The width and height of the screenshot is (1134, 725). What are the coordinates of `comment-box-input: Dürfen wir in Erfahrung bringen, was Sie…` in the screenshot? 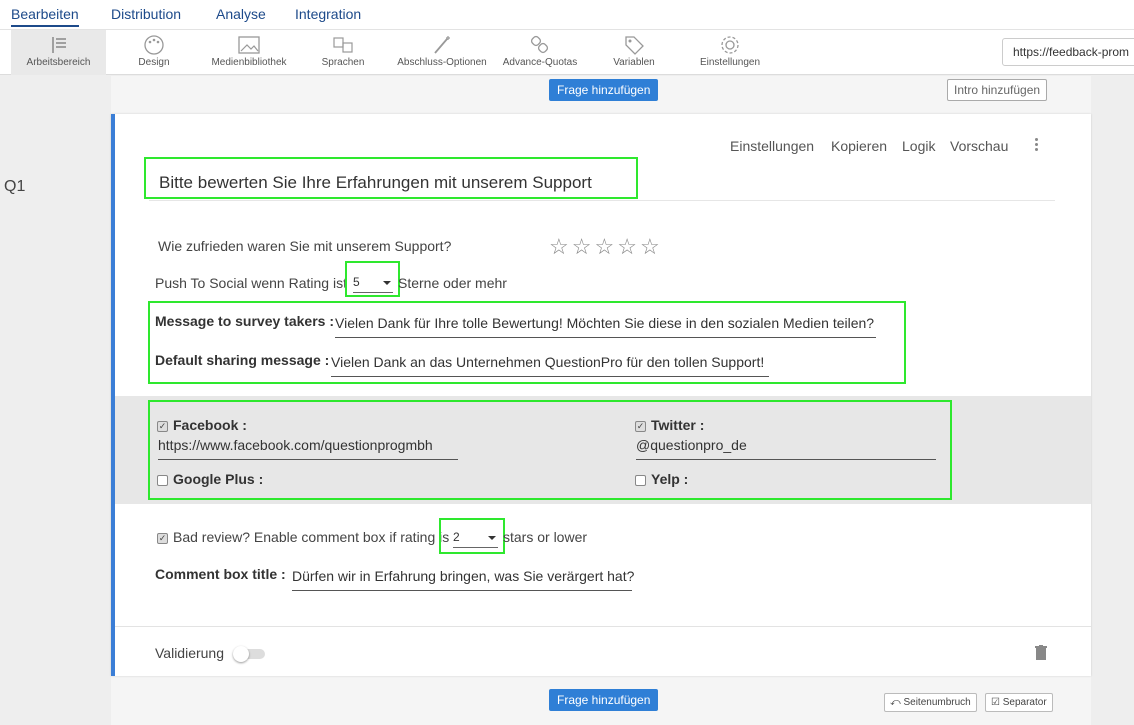 It's located at (463, 579).